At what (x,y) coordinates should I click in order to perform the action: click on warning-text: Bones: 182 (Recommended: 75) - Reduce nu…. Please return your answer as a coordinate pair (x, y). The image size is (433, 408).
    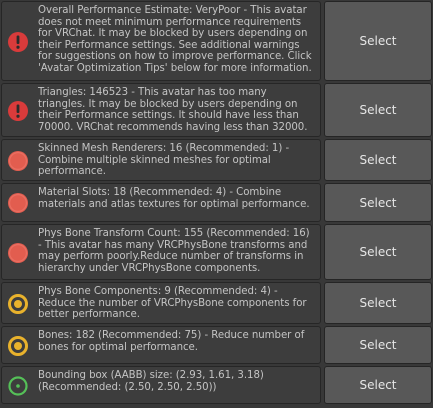
    Looking at the image, I should click on (171, 341).